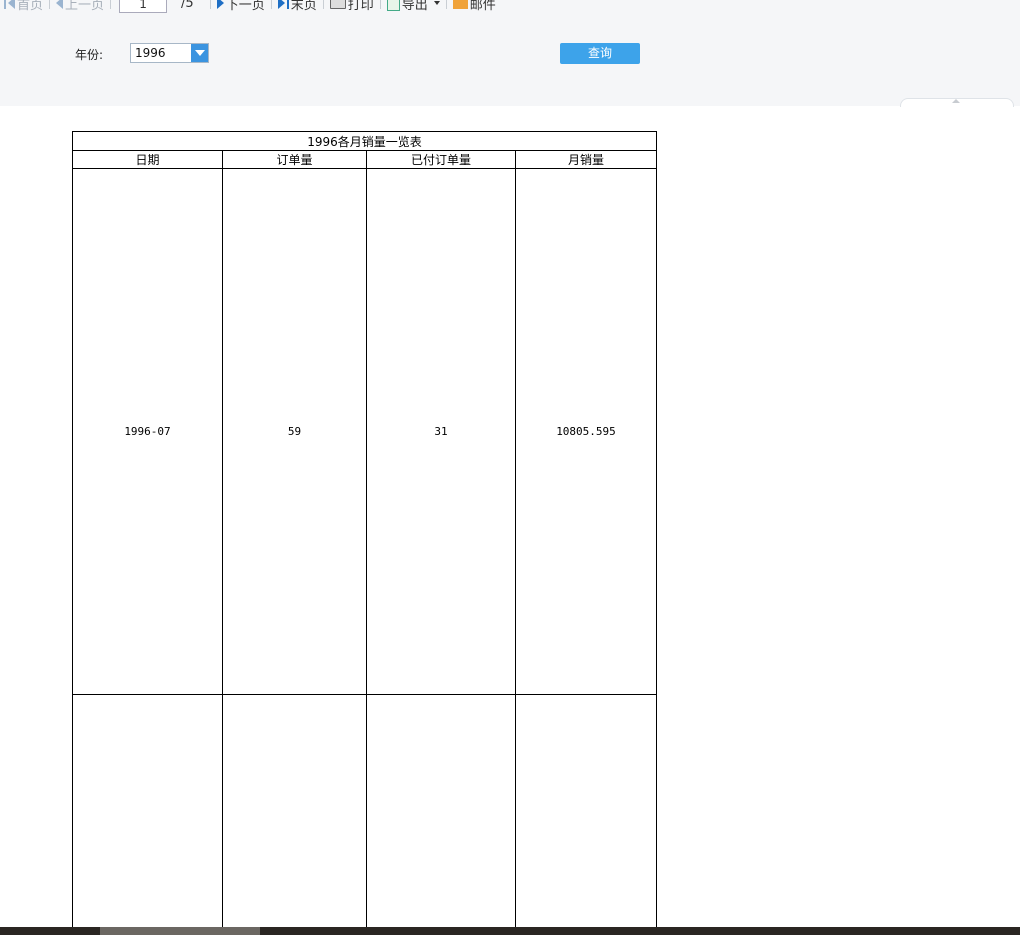 This screenshot has height=935, width=1020. What do you see at coordinates (337, 4) in the screenshot?
I see `printer-icon` at bounding box center [337, 4].